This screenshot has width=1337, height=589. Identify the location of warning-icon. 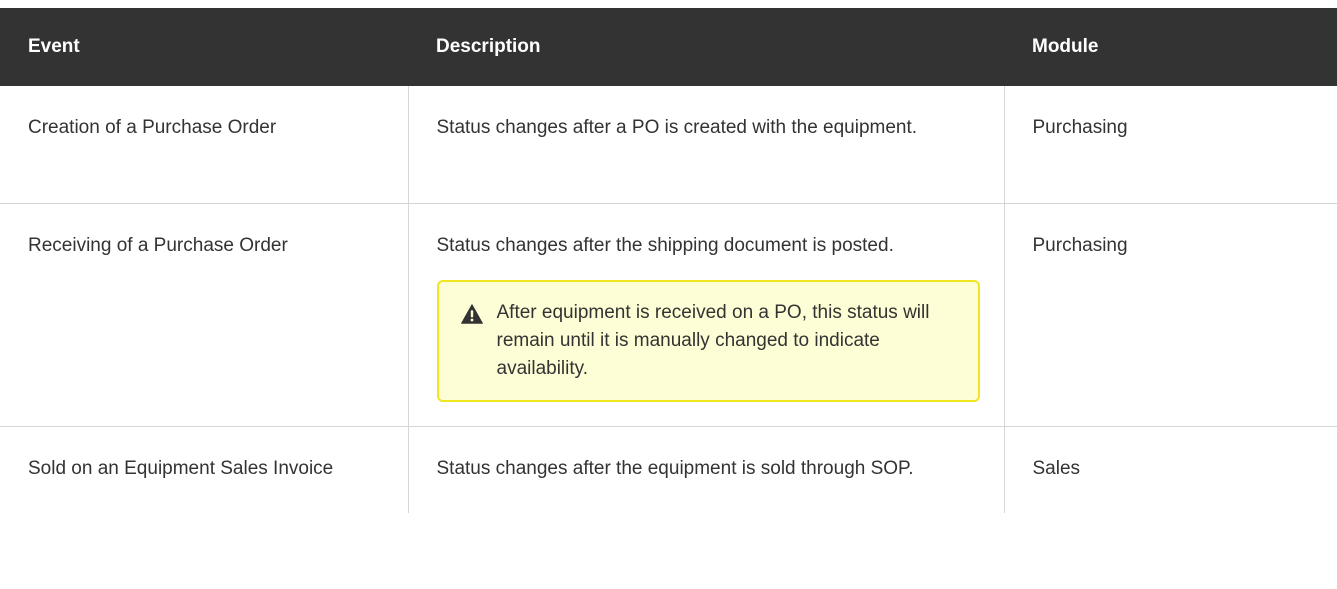
(471, 314).